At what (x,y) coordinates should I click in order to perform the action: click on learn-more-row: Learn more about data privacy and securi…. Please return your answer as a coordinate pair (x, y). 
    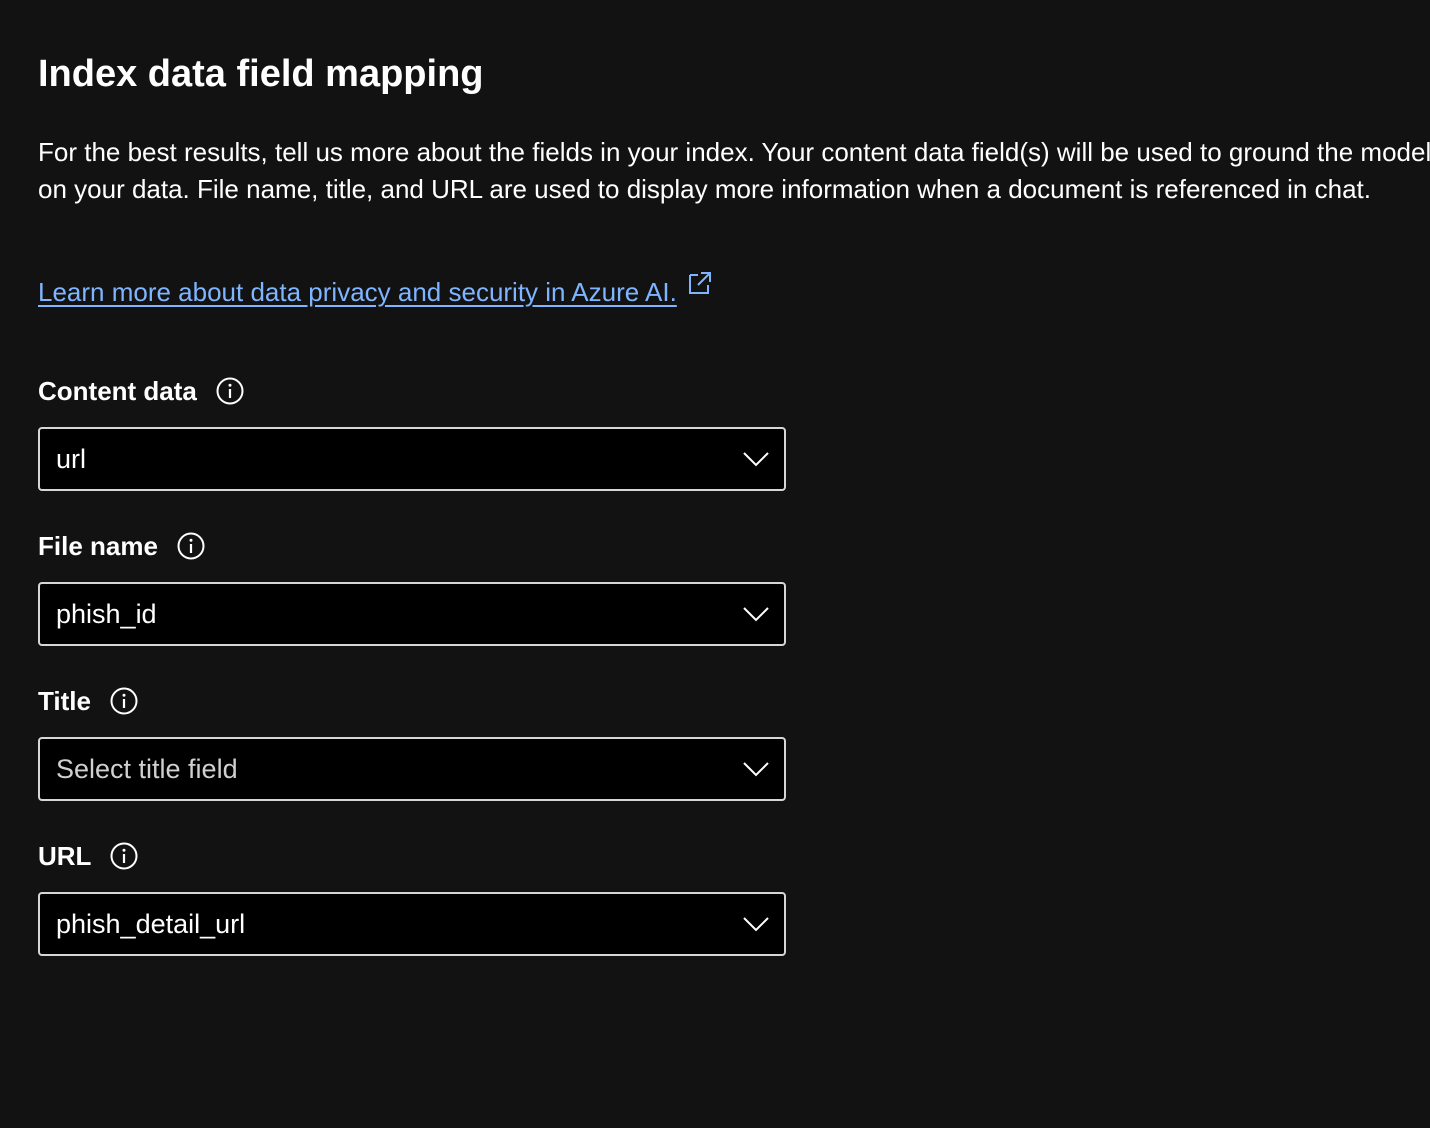
    Looking at the image, I should click on (375, 292).